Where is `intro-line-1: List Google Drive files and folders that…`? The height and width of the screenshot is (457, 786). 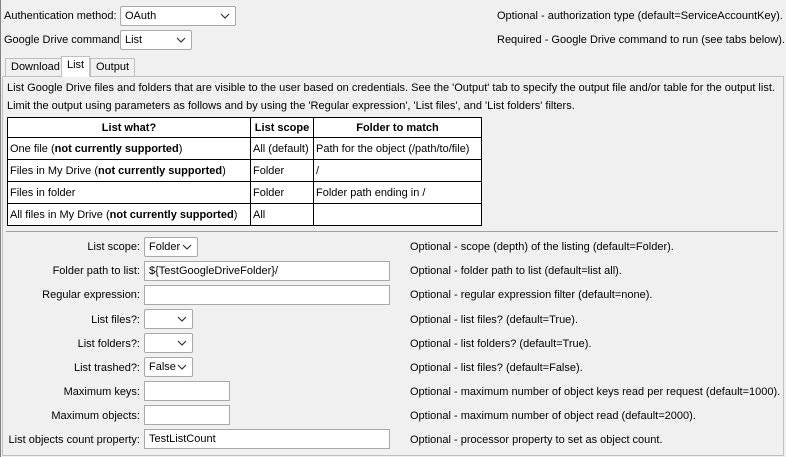 intro-line-1: List Google Drive files and folders that… is located at coordinates (391, 88).